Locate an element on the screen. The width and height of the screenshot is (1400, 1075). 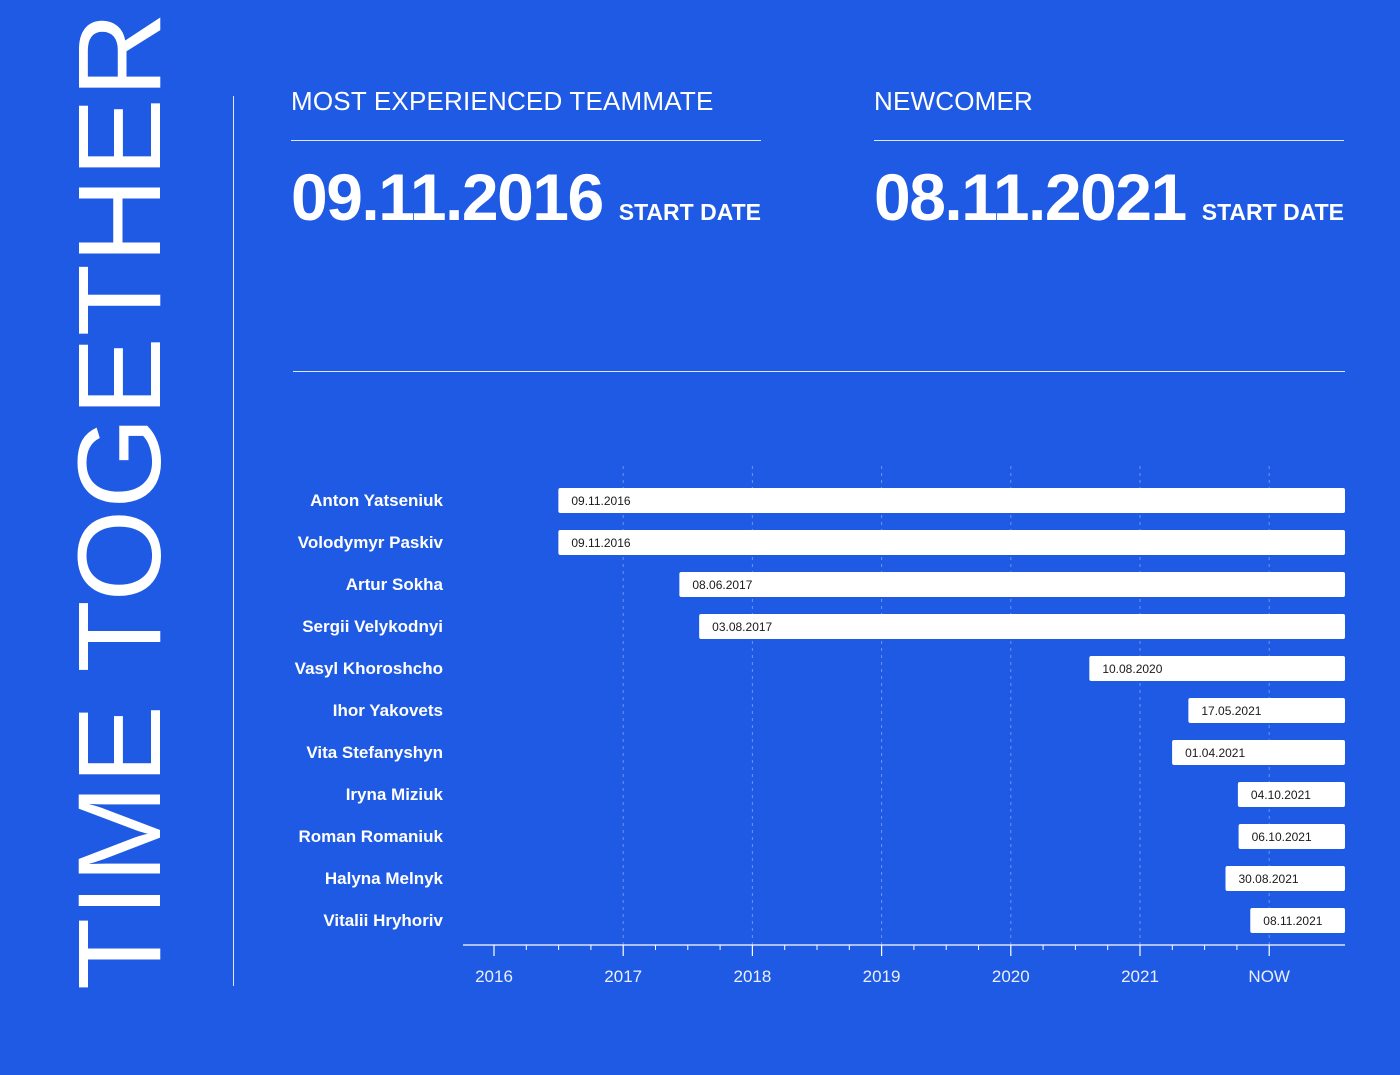
bar-date-label: 03.08.2017 is located at coordinates (742, 627).